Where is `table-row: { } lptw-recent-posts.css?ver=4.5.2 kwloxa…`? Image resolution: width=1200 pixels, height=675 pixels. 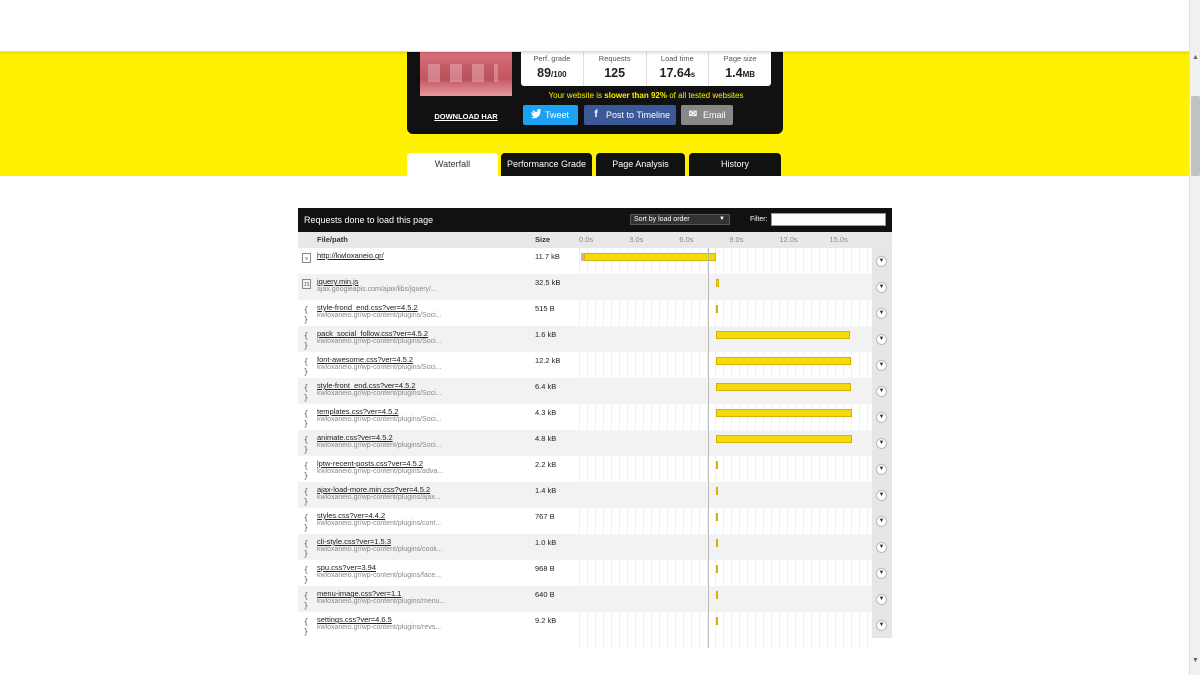
table-row: { } lptw-recent-posts.css?ver=4.5.2 kwloxa… is located at coordinates (595, 469).